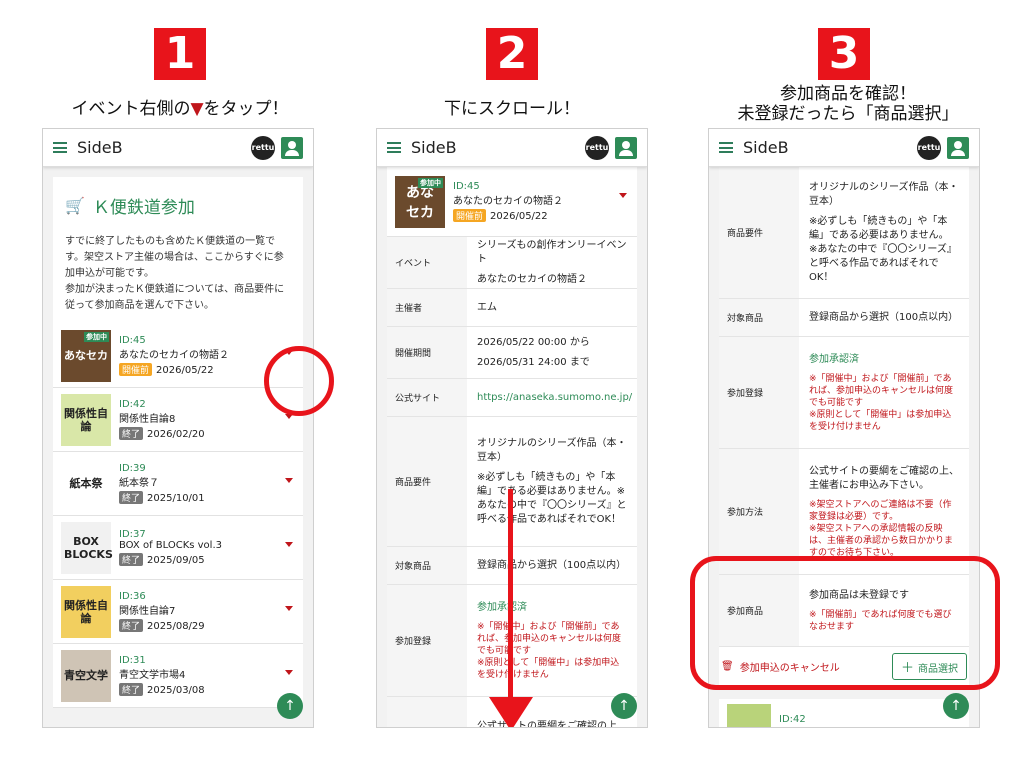 Image resolution: width=1024 pixels, height=768 pixels. Describe the element at coordinates (533, 362) in the screenshot. I see `detail-note: 2026/05/31 24:00 まで` at that location.